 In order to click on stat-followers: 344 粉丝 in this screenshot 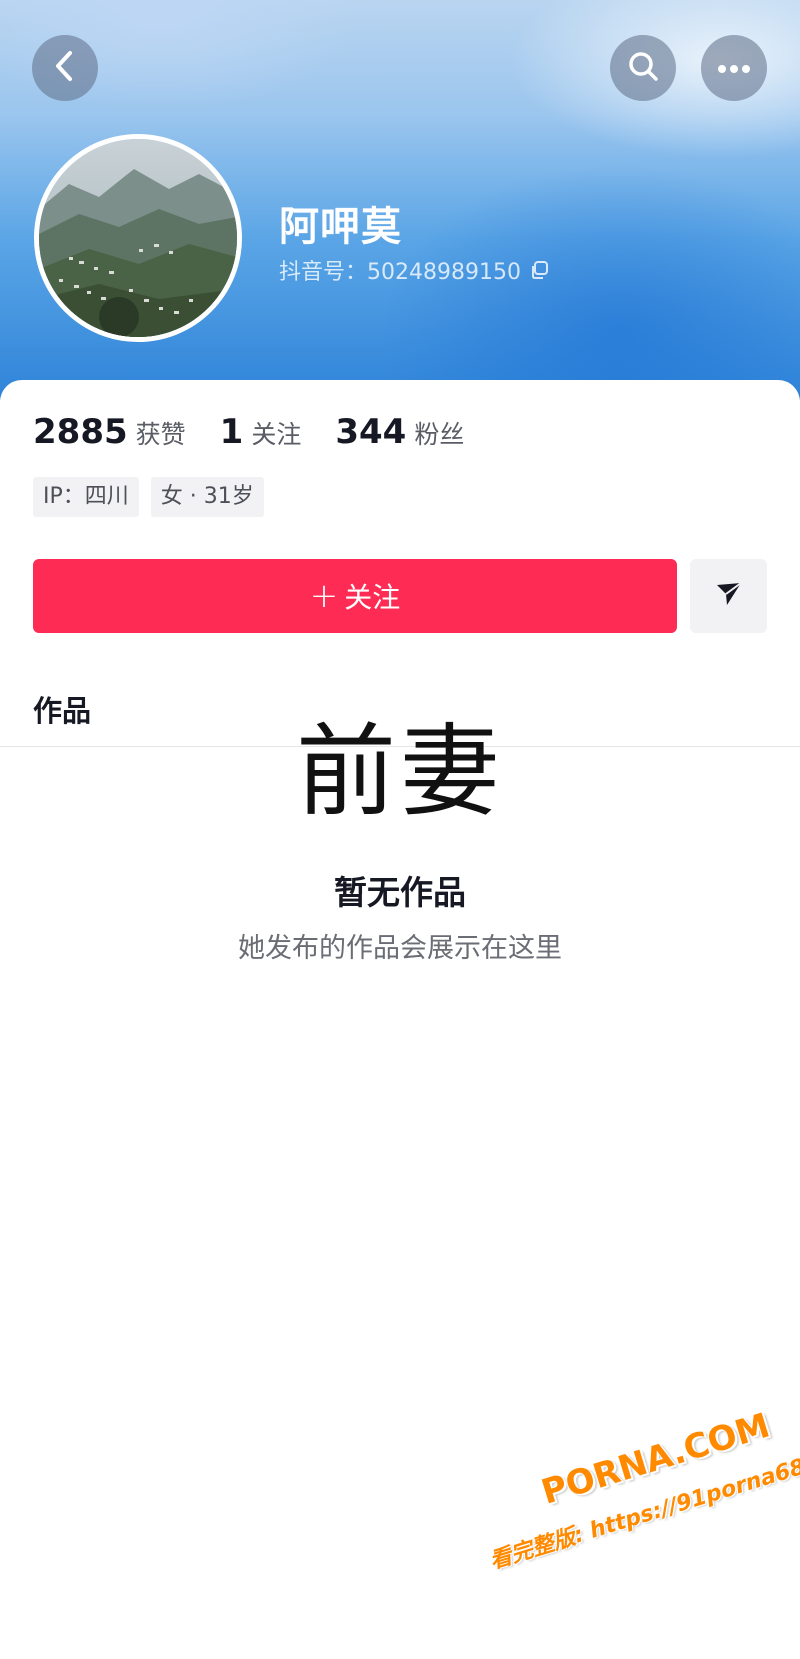, I will do `click(399, 432)`.